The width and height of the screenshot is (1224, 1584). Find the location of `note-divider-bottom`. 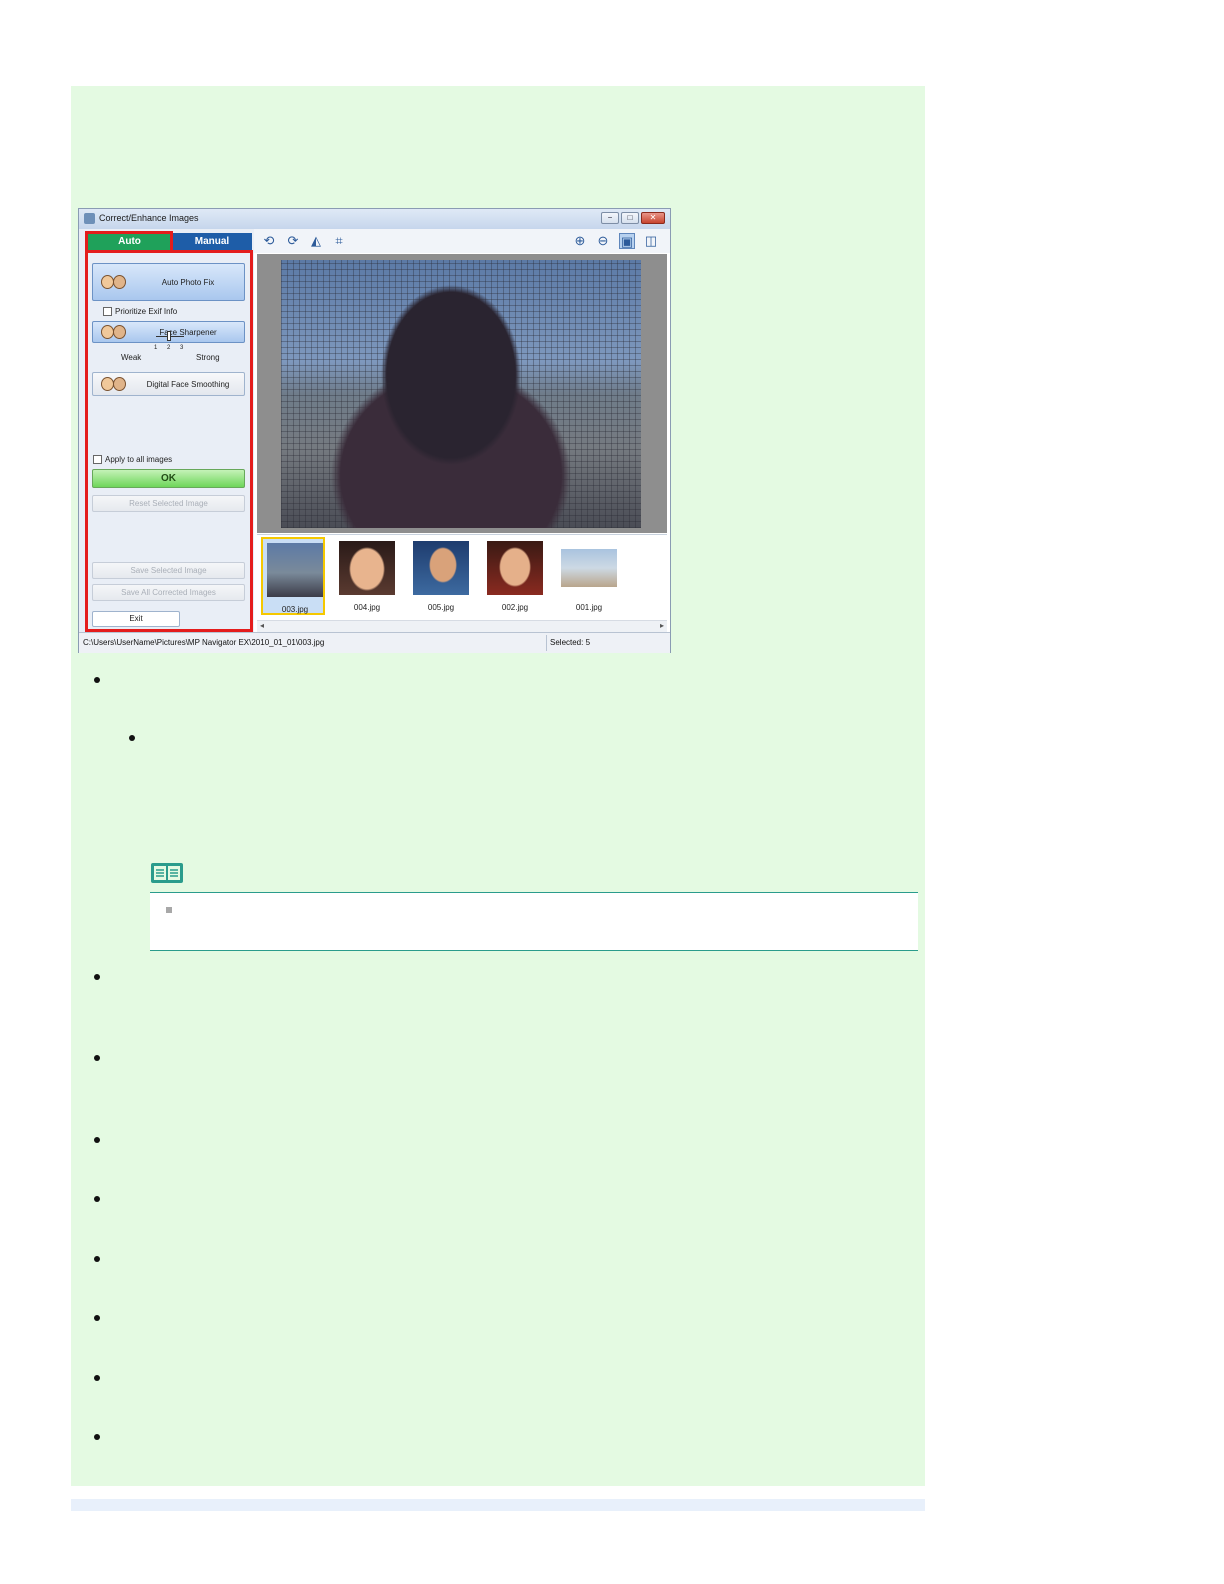

note-divider-bottom is located at coordinates (534, 950).